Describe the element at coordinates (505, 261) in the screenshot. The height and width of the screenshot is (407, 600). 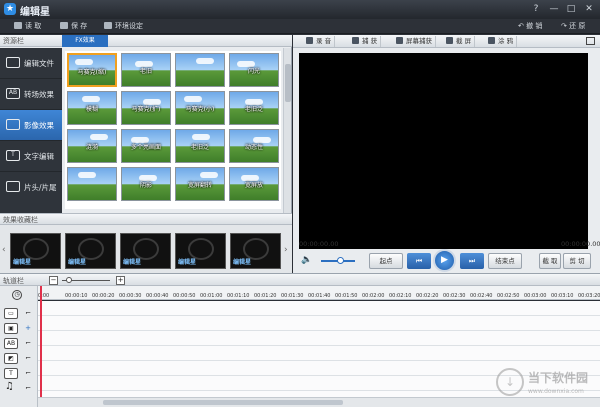
I see `set-end-button: 结束点` at that location.